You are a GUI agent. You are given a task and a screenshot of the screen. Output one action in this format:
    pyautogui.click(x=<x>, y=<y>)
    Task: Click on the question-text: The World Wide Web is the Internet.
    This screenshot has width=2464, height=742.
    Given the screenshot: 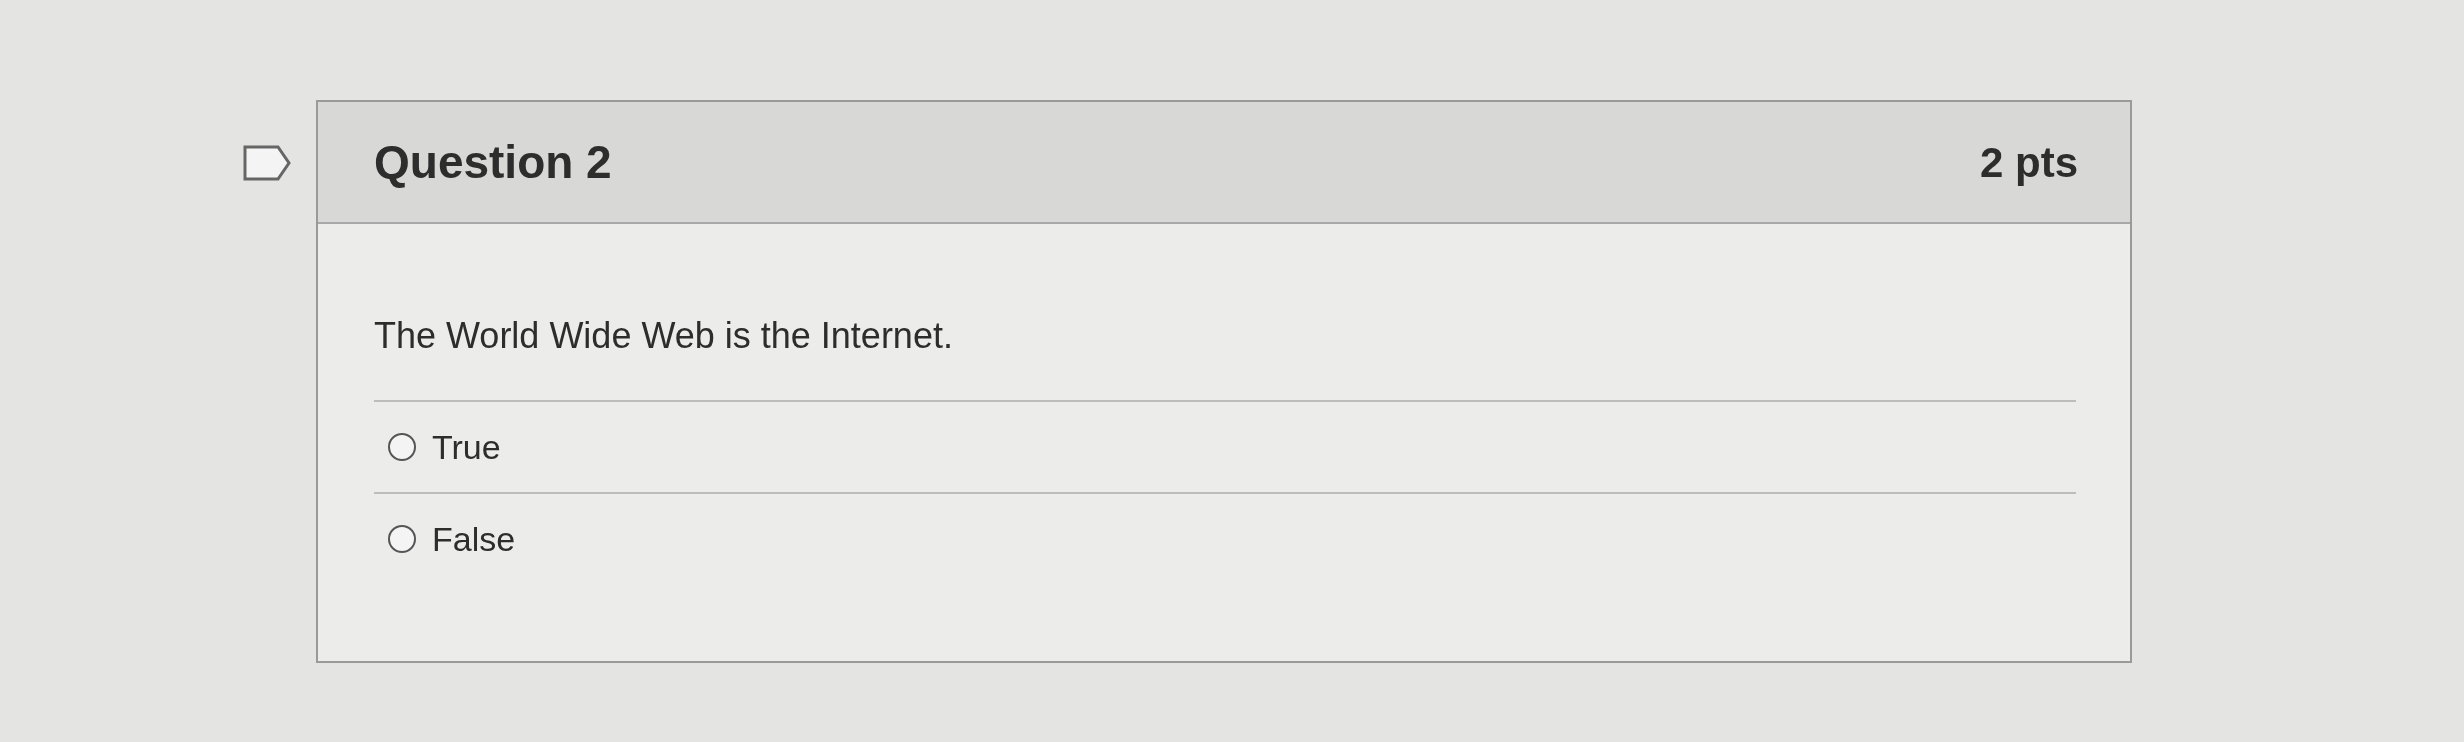 What is the action you would take?
    pyautogui.click(x=664, y=336)
    